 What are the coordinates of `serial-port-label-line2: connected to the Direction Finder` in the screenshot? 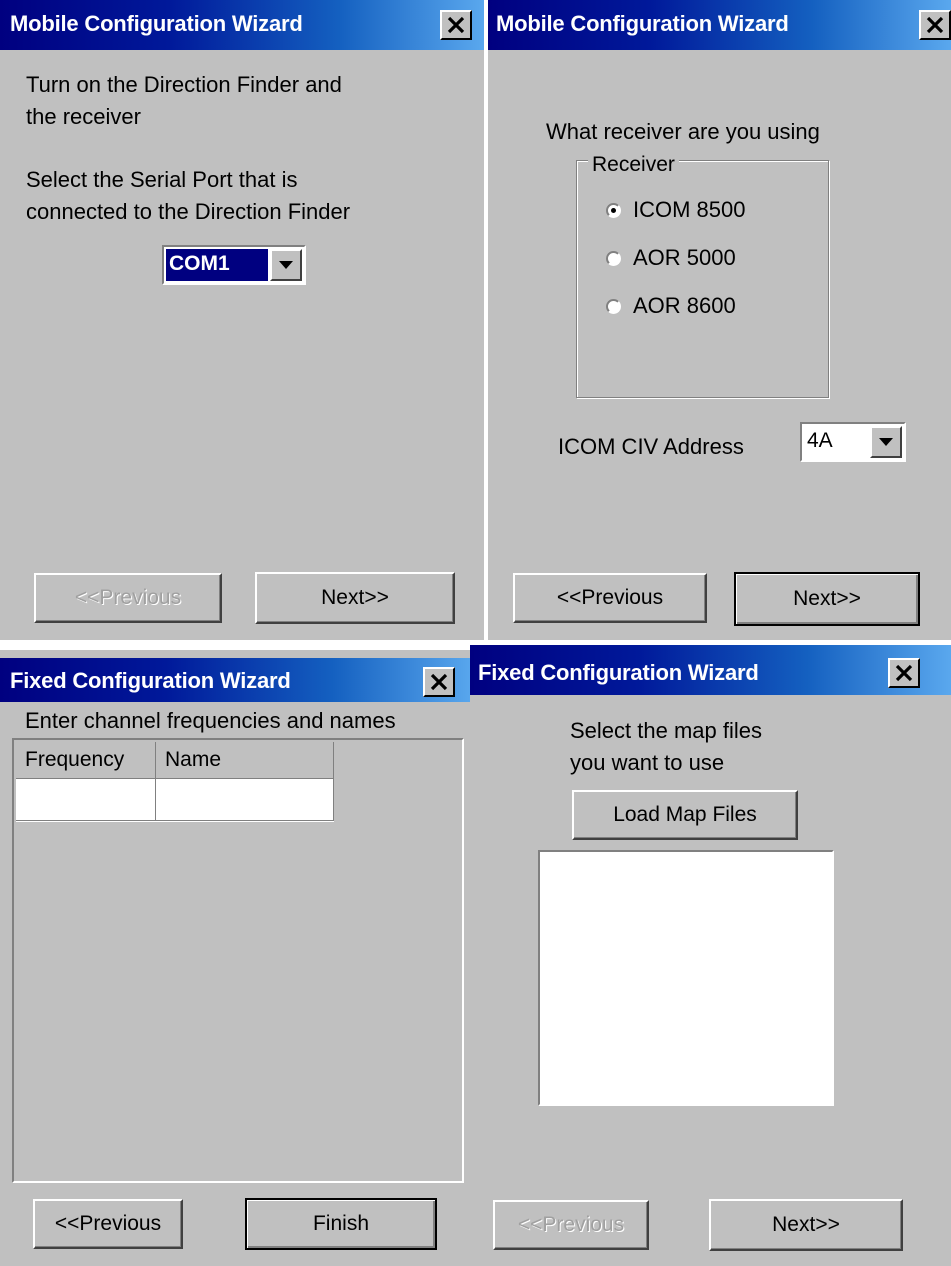 It's located at (188, 211).